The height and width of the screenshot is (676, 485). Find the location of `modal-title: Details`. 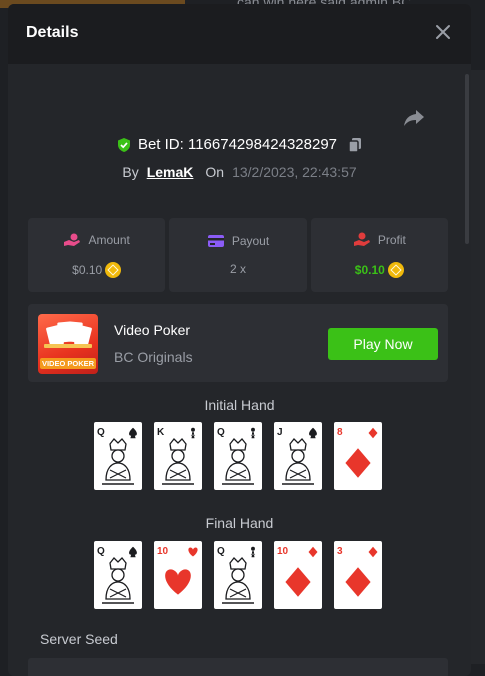

modal-title: Details is located at coordinates (52, 32).